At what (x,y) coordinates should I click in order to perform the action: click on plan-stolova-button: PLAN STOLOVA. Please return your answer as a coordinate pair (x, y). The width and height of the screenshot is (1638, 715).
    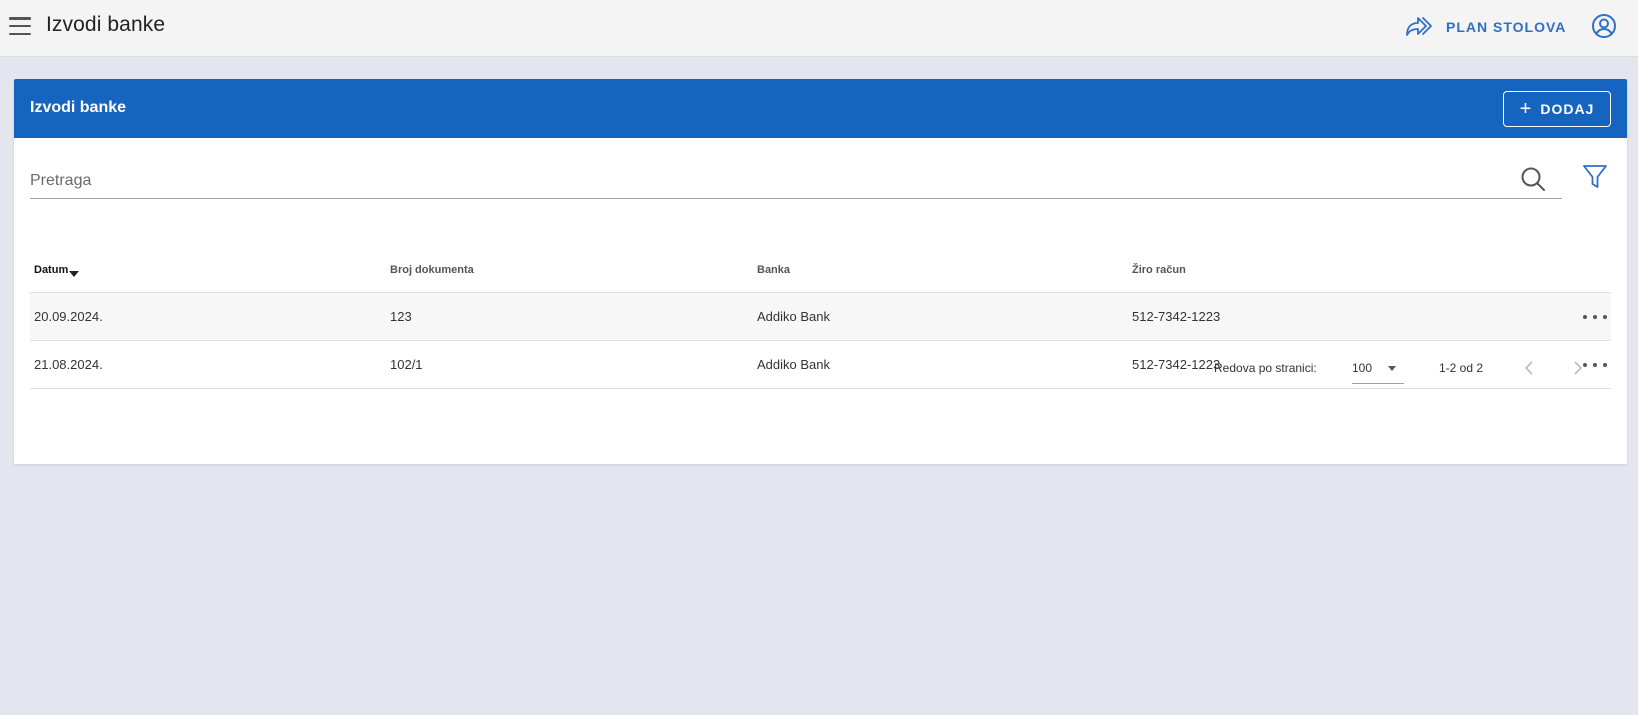
    Looking at the image, I should click on (1485, 27).